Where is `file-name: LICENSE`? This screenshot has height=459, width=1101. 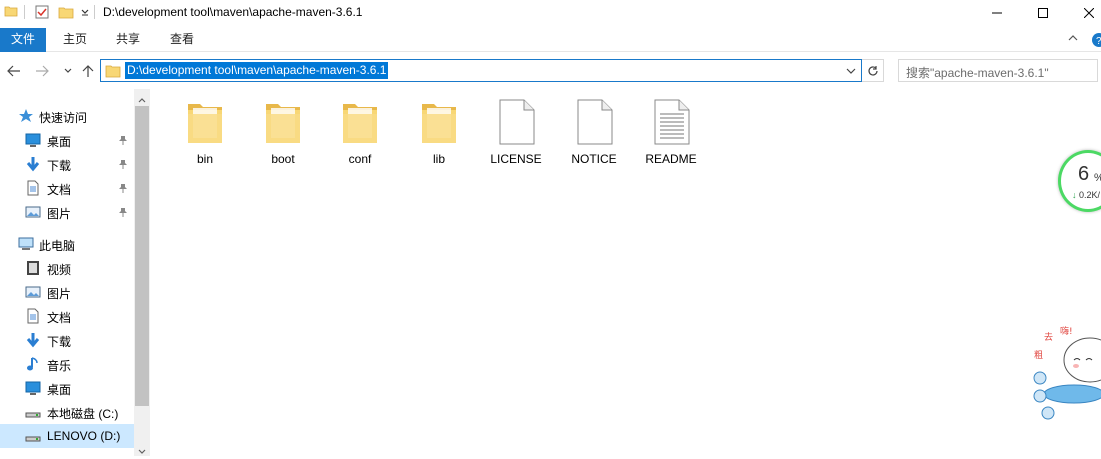
file-name: LICENSE is located at coordinates (516, 159).